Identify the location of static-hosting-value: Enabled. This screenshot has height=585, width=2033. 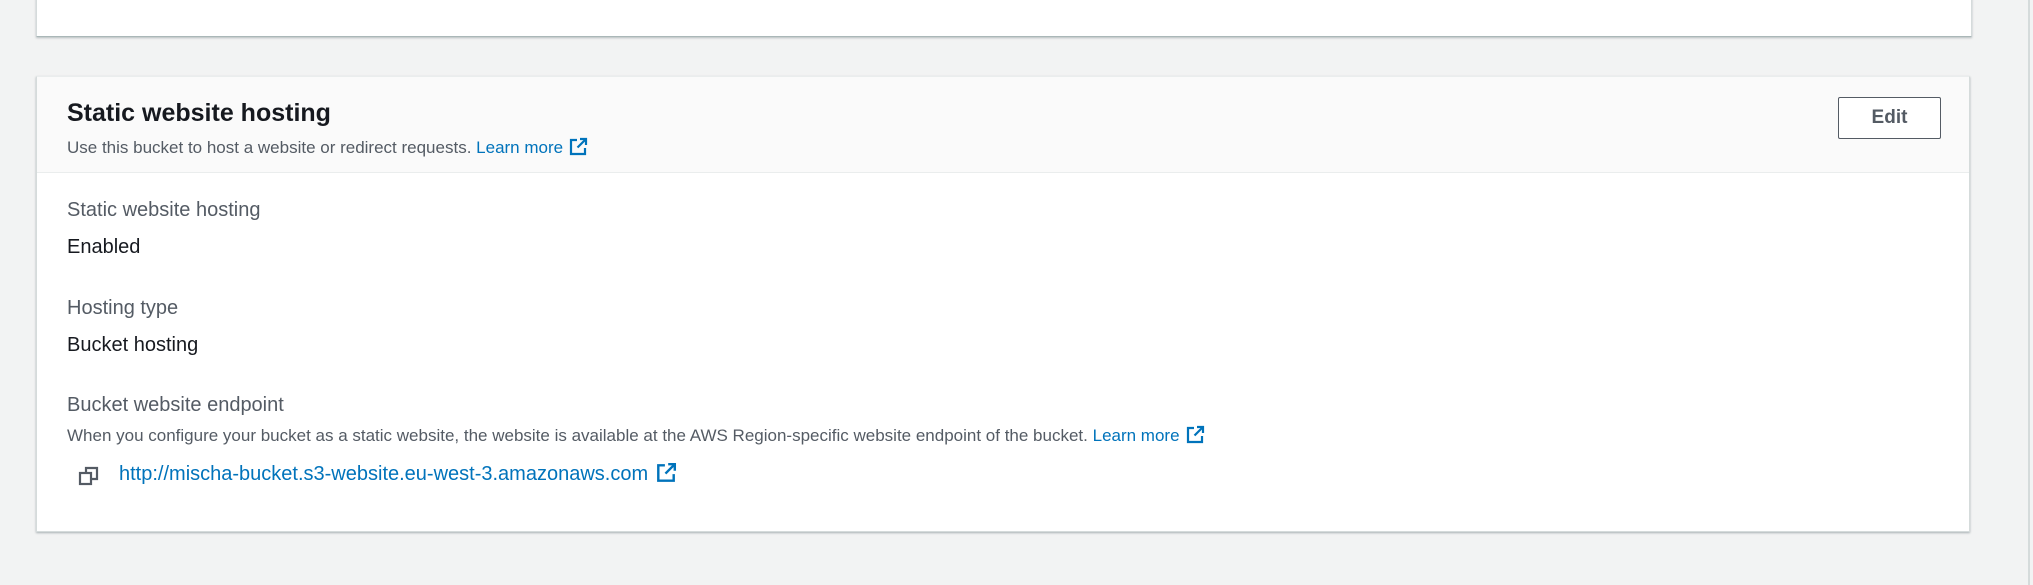
(104, 247).